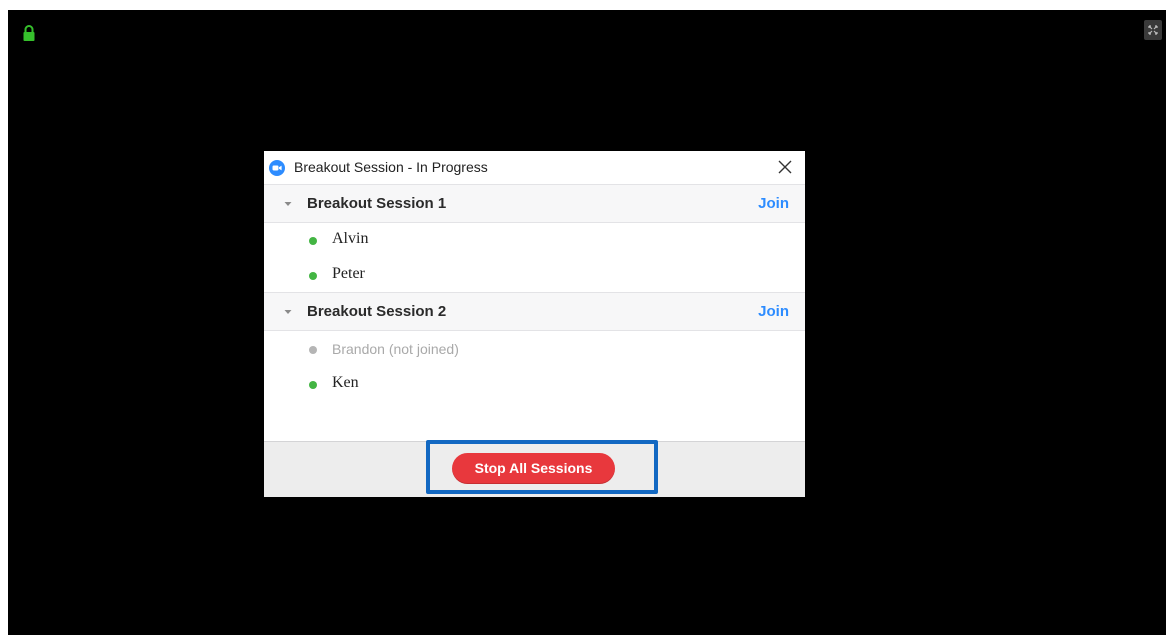  Describe the element at coordinates (773, 311) in the screenshot. I see `join-session-2-link: Join` at that location.